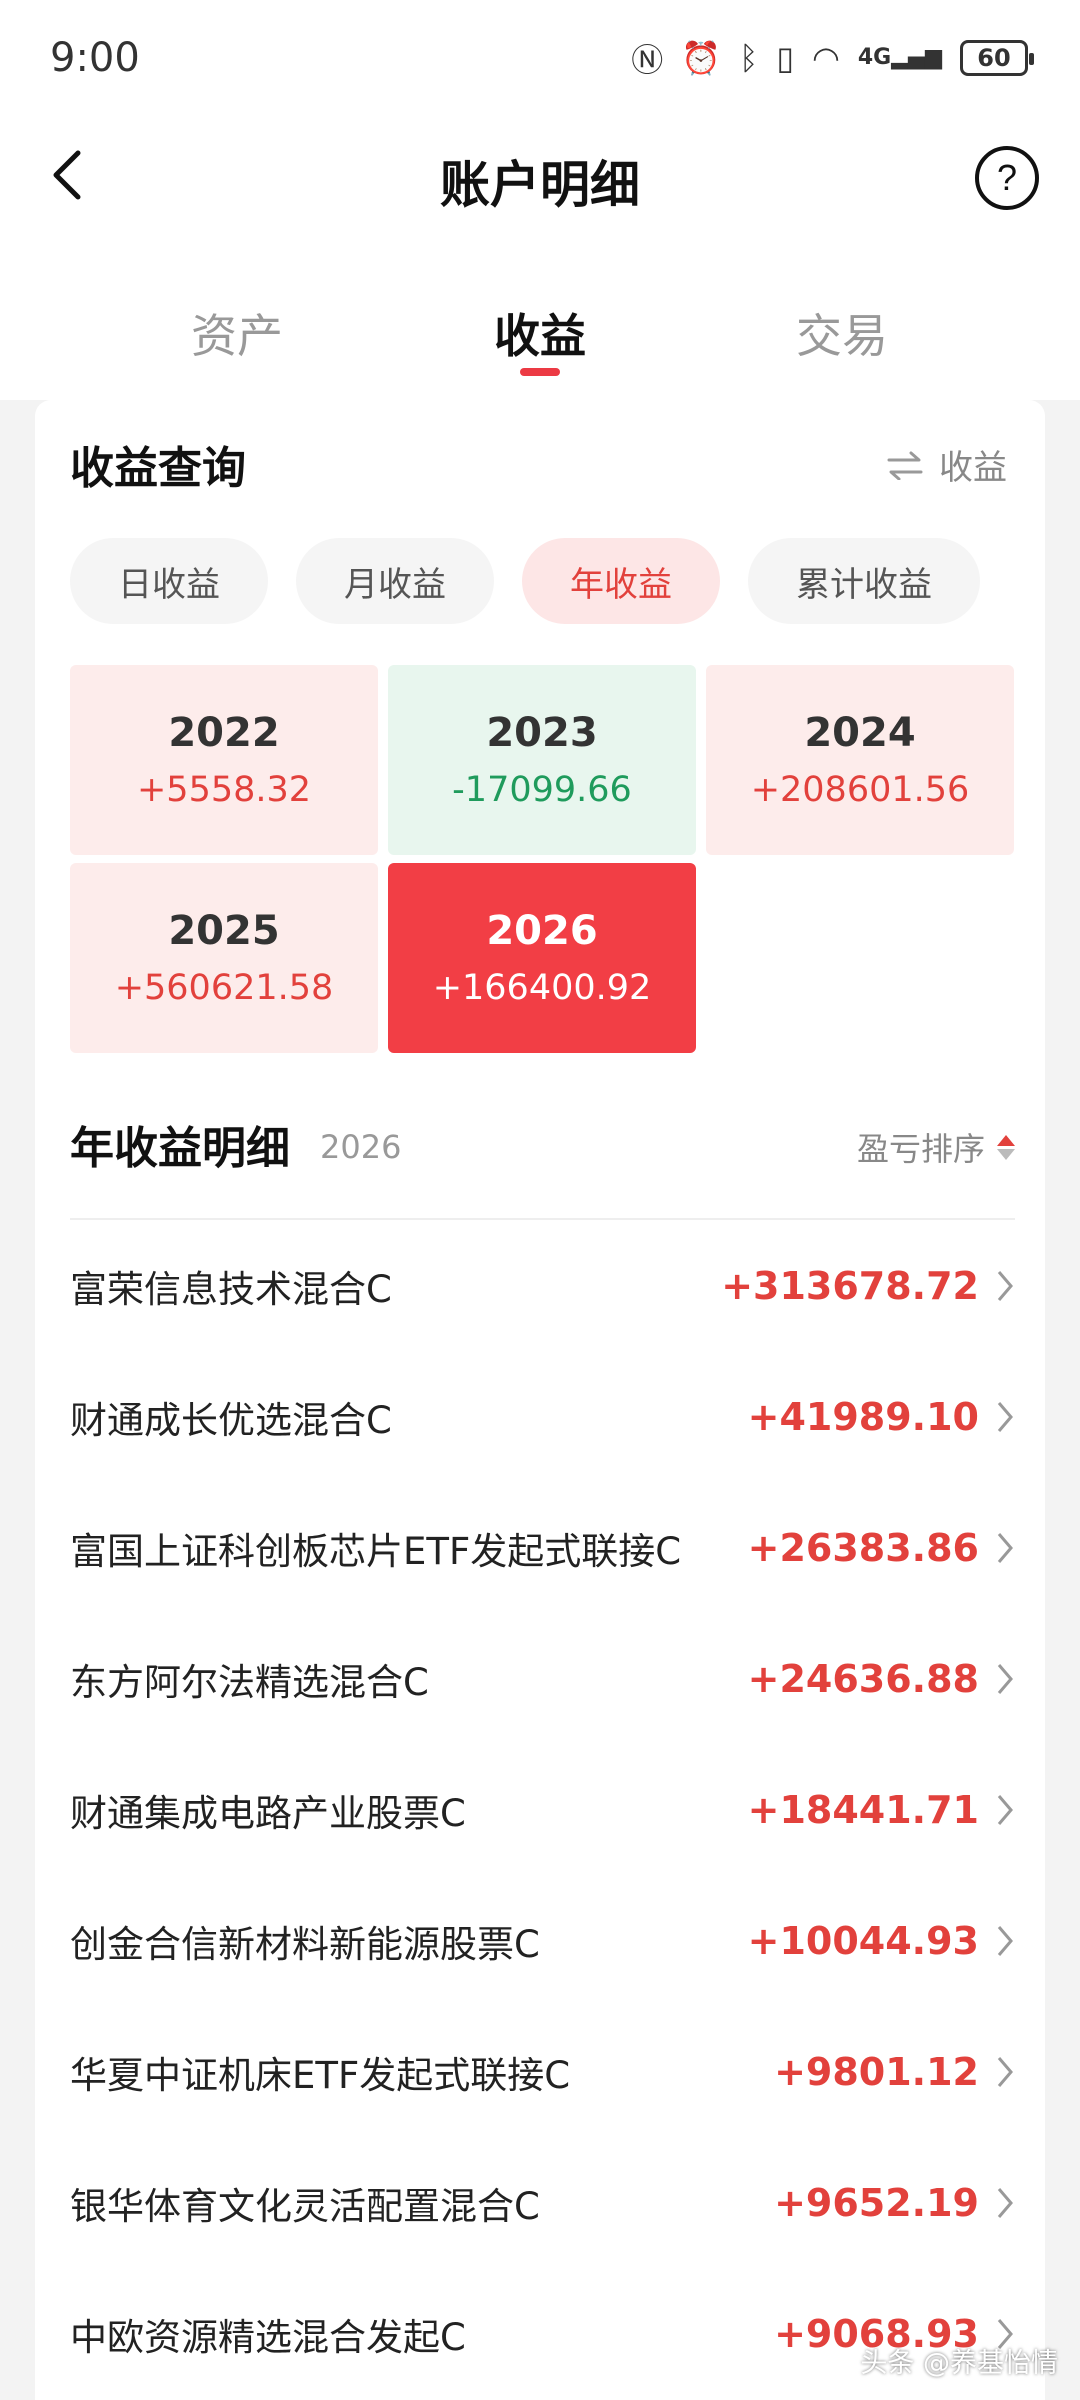 Image resolution: width=1080 pixels, height=2400 pixels. Describe the element at coordinates (224, 931) in the screenshot. I see `year-label: 2025` at that location.